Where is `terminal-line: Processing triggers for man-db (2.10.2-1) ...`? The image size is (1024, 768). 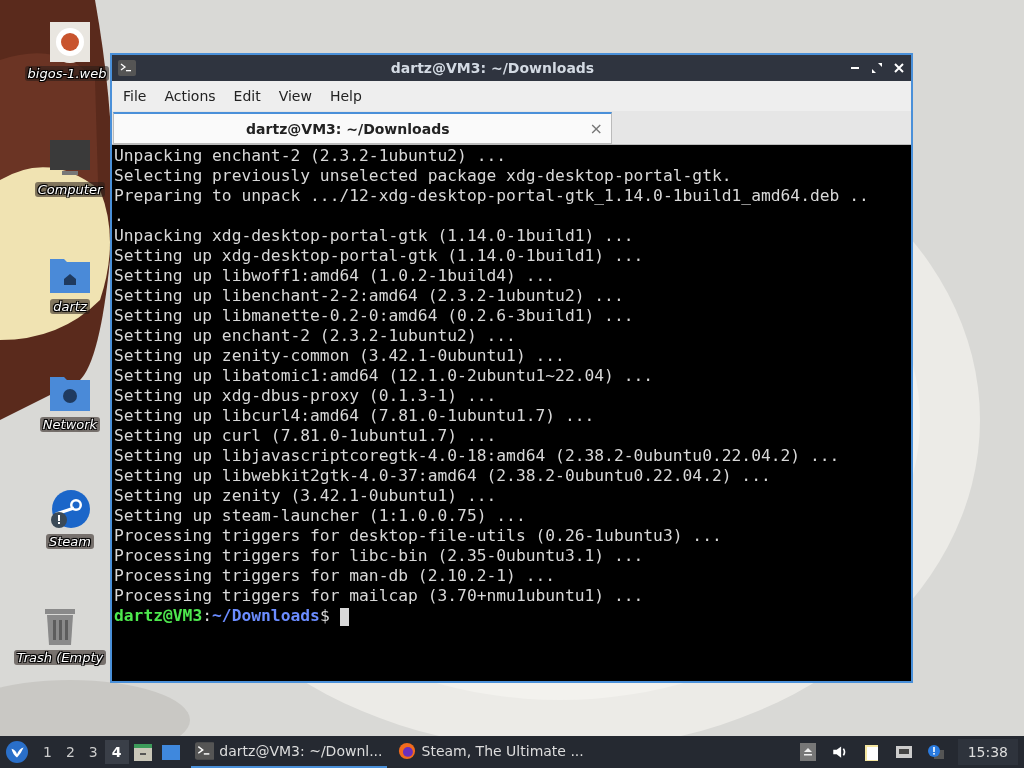 terminal-line: Processing triggers for man-db (2.10.2-1) ... is located at coordinates (335, 576).